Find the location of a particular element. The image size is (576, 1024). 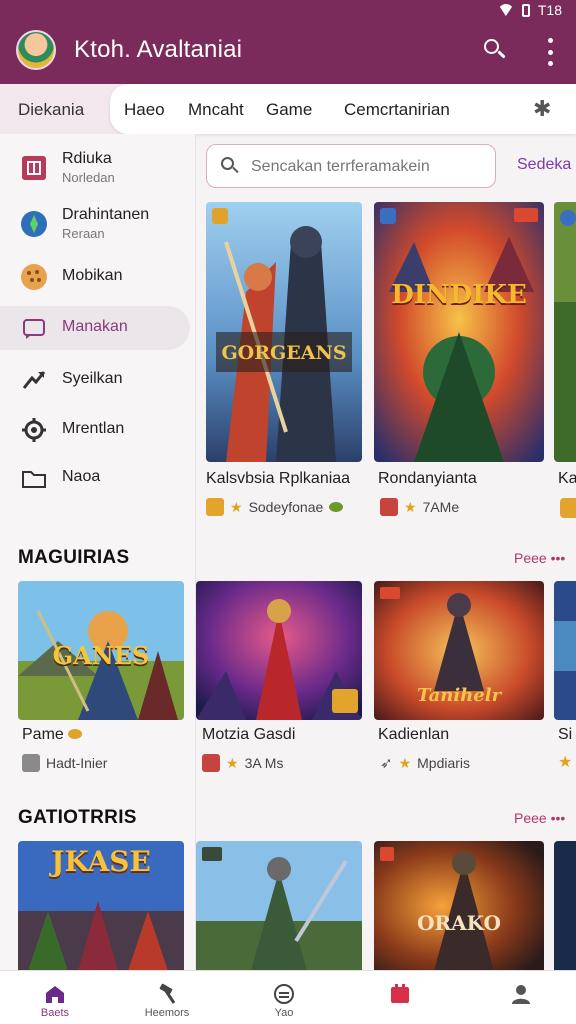

badge-icon is located at coordinates (75, 734).